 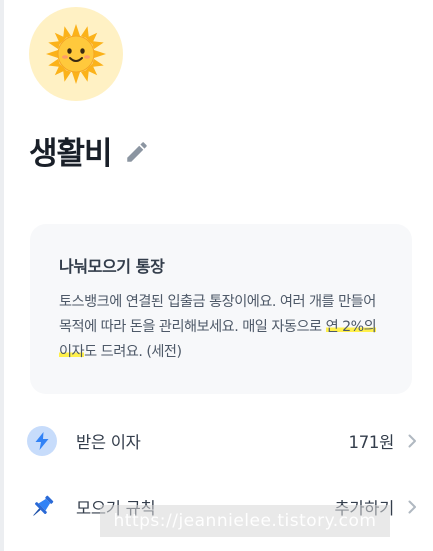 I want to click on sun-icon, so click(x=76, y=54).